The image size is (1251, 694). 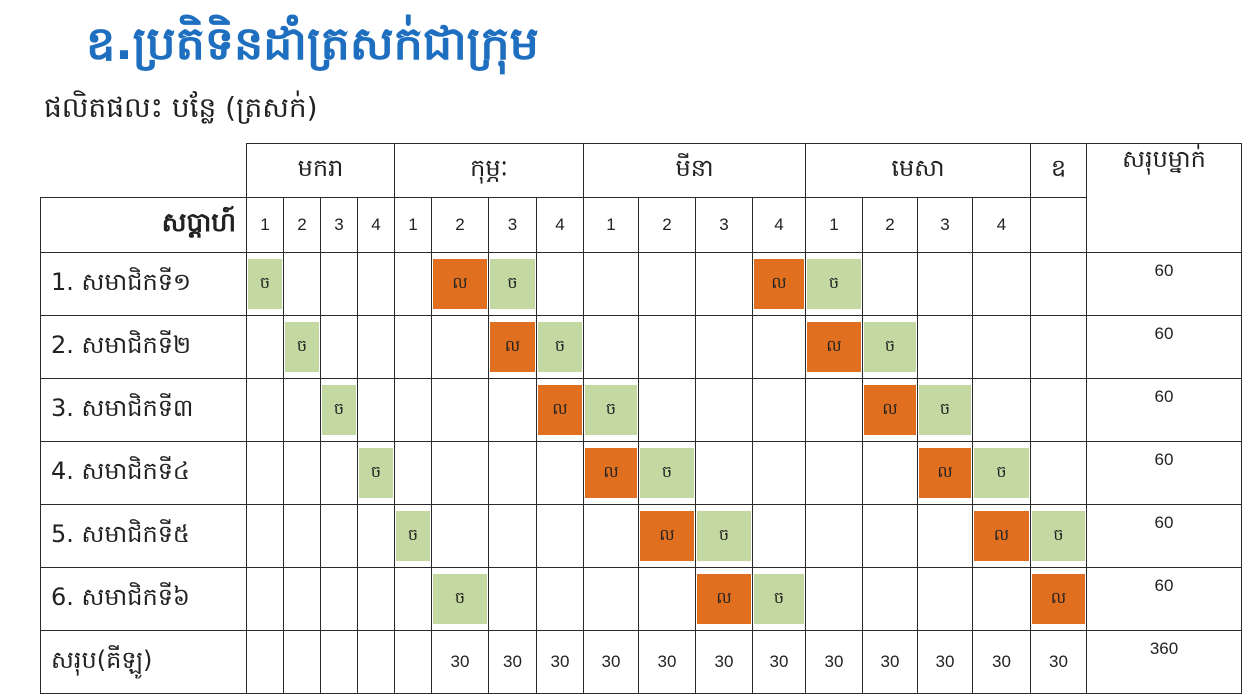 I want to click on table-row: 2. សមាជិកទី២ចលចលច 60, so click(x=641, y=347).